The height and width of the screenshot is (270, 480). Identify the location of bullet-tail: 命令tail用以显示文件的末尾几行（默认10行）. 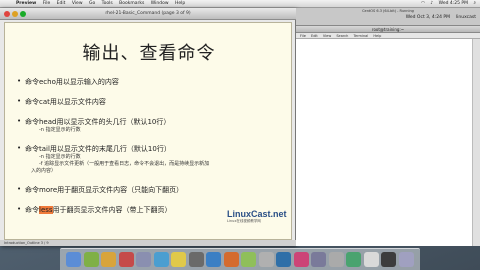
(152, 149).